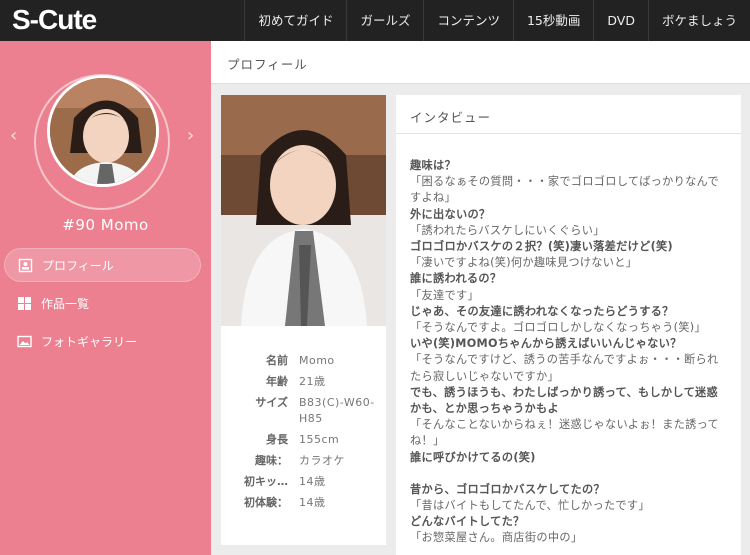 This screenshot has height=555, width=750. What do you see at coordinates (568, 474) in the screenshot?
I see `interview-gap` at bounding box center [568, 474].